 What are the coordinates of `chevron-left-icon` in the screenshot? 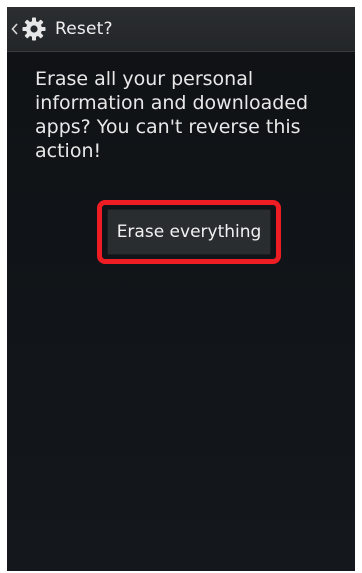 It's located at (14, 29).